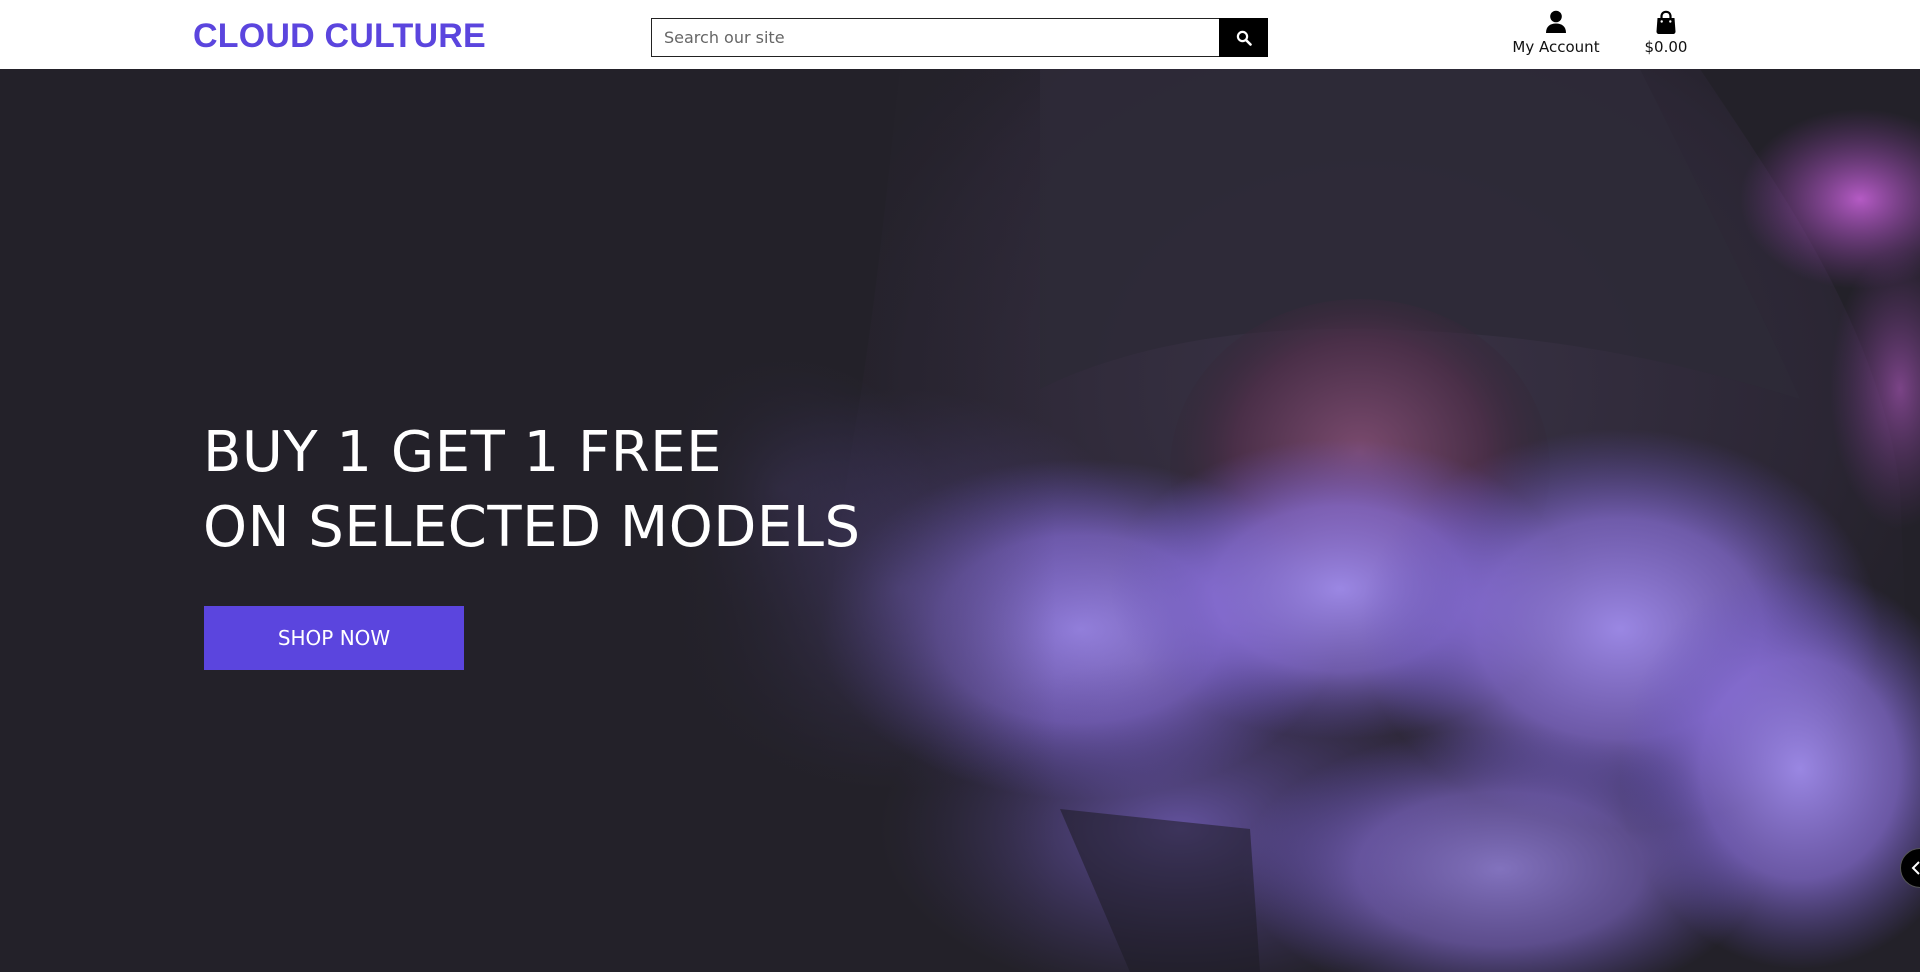  I want to click on search-icon, so click(1244, 38).